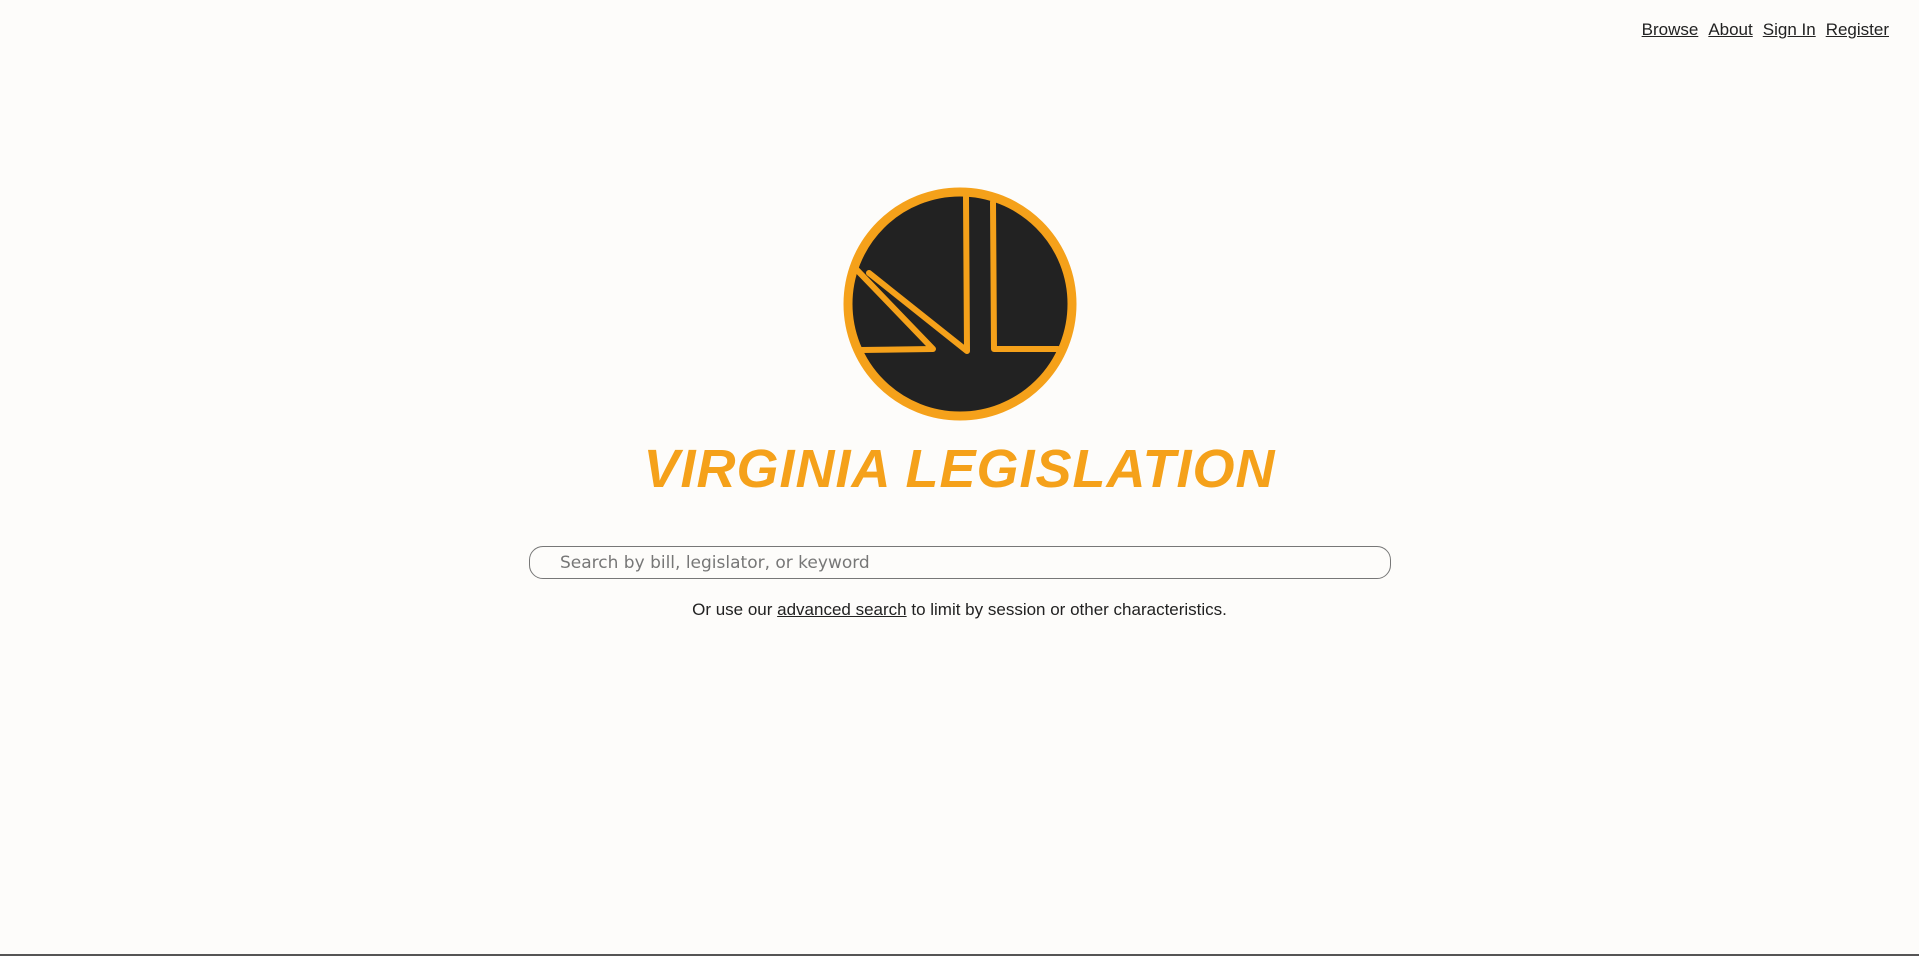 The height and width of the screenshot is (956, 1919). What do you see at coordinates (1730, 30) in the screenshot?
I see `nav-about-link: About` at bounding box center [1730, 30].